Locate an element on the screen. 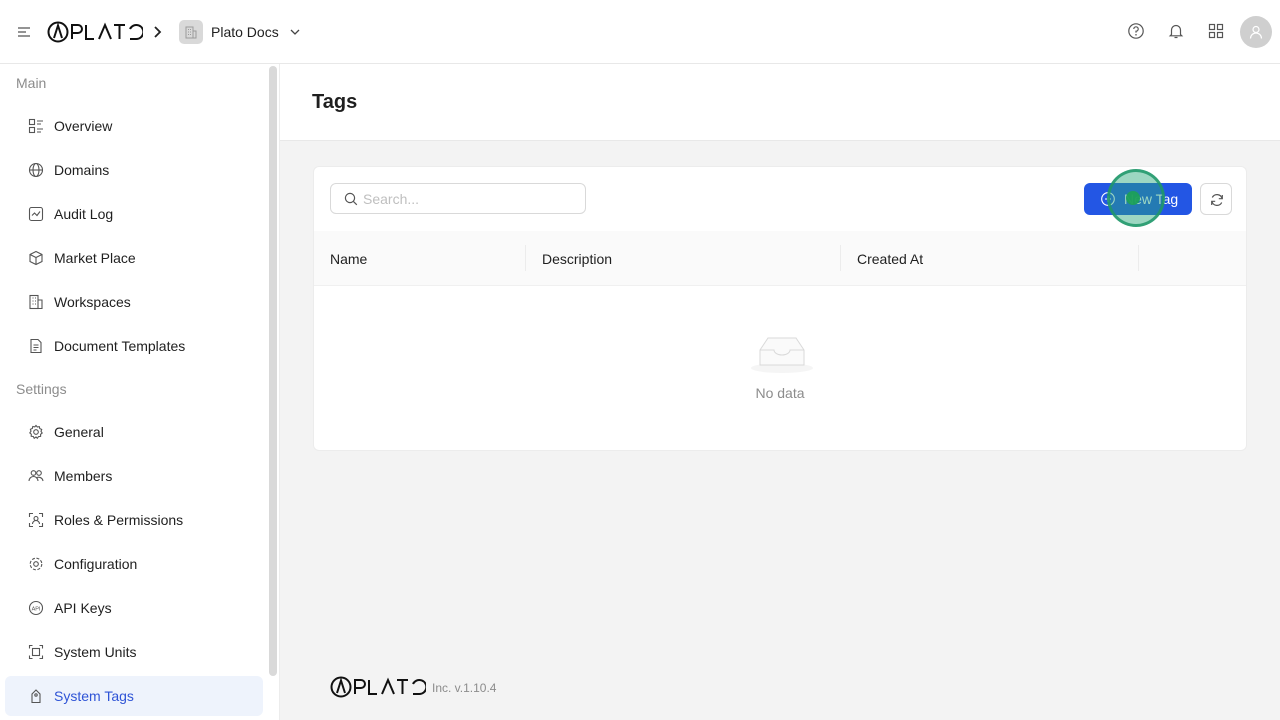 The image size is (1280, 720). sidebar-item-market-place: Market Place is located at coordinates (134, 258).